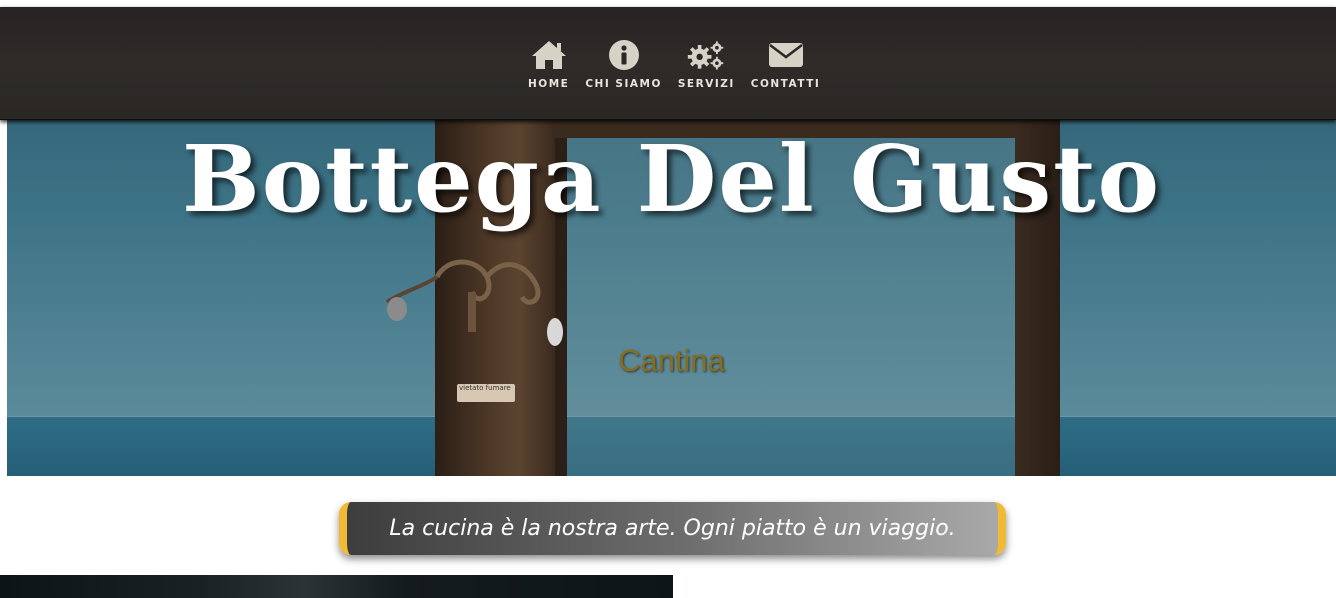  What do you see at coordinates (549, 55) in the screenshot?
I see `home-icon` at bounding box center [549, 55].